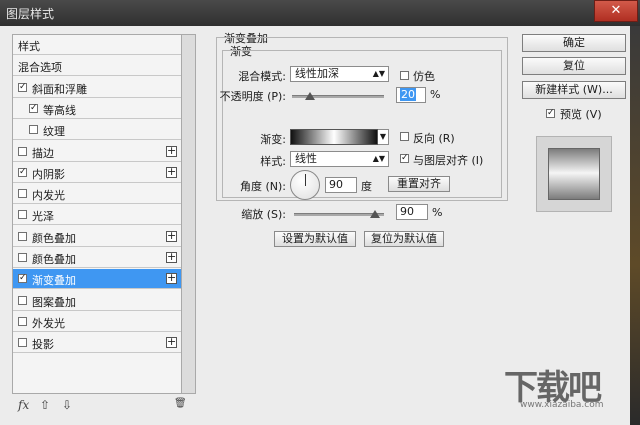 This screenshot has height=425, width=640. I want to click on reset-alignment-button: 重置对齐, so click(419, 184).